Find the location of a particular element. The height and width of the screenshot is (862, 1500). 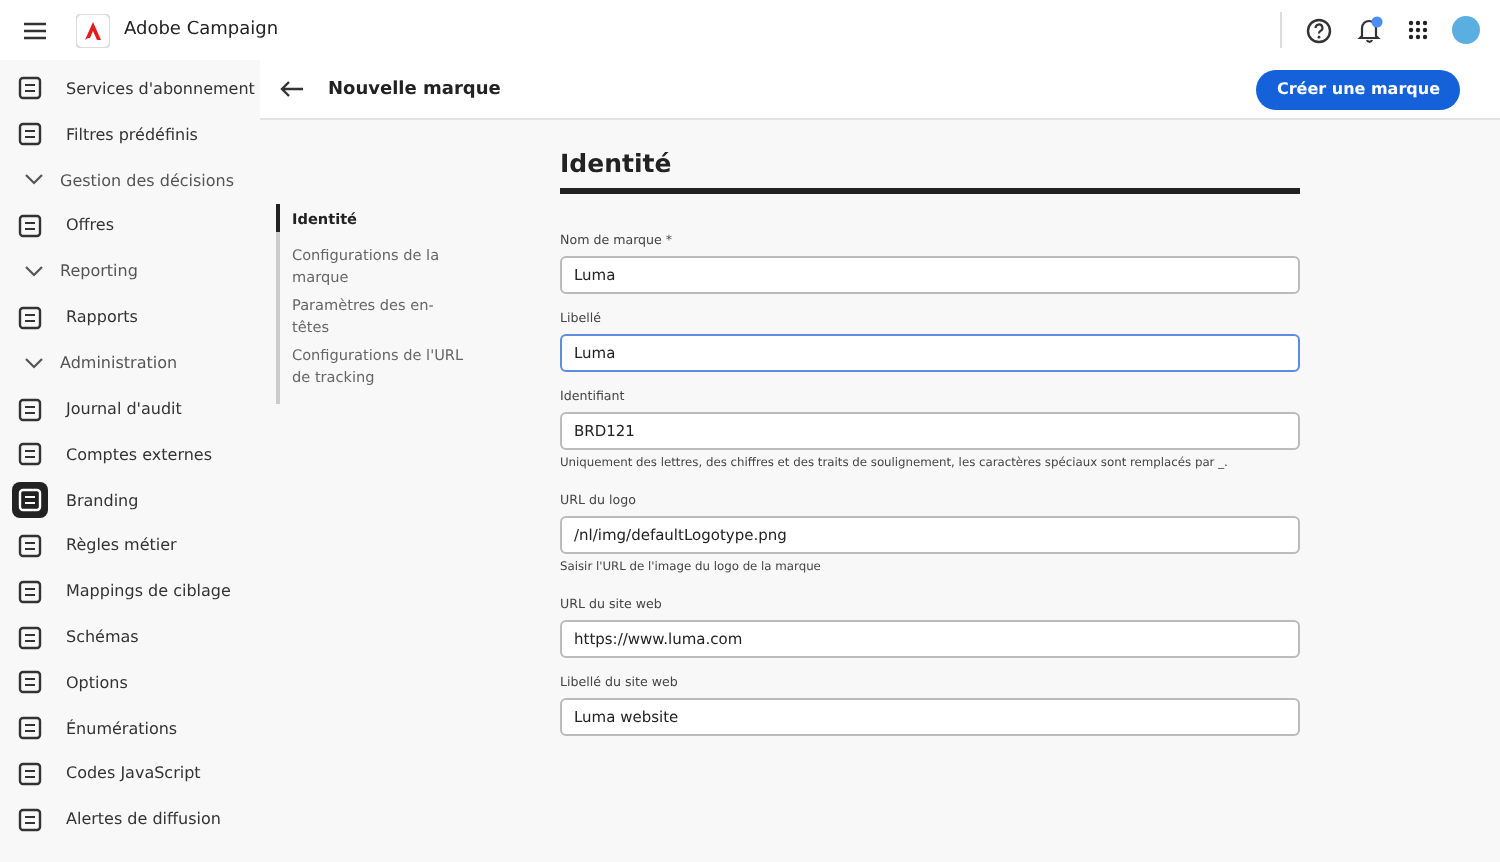

sidebar-item: Énumérations is located at coordinates (136, 728).